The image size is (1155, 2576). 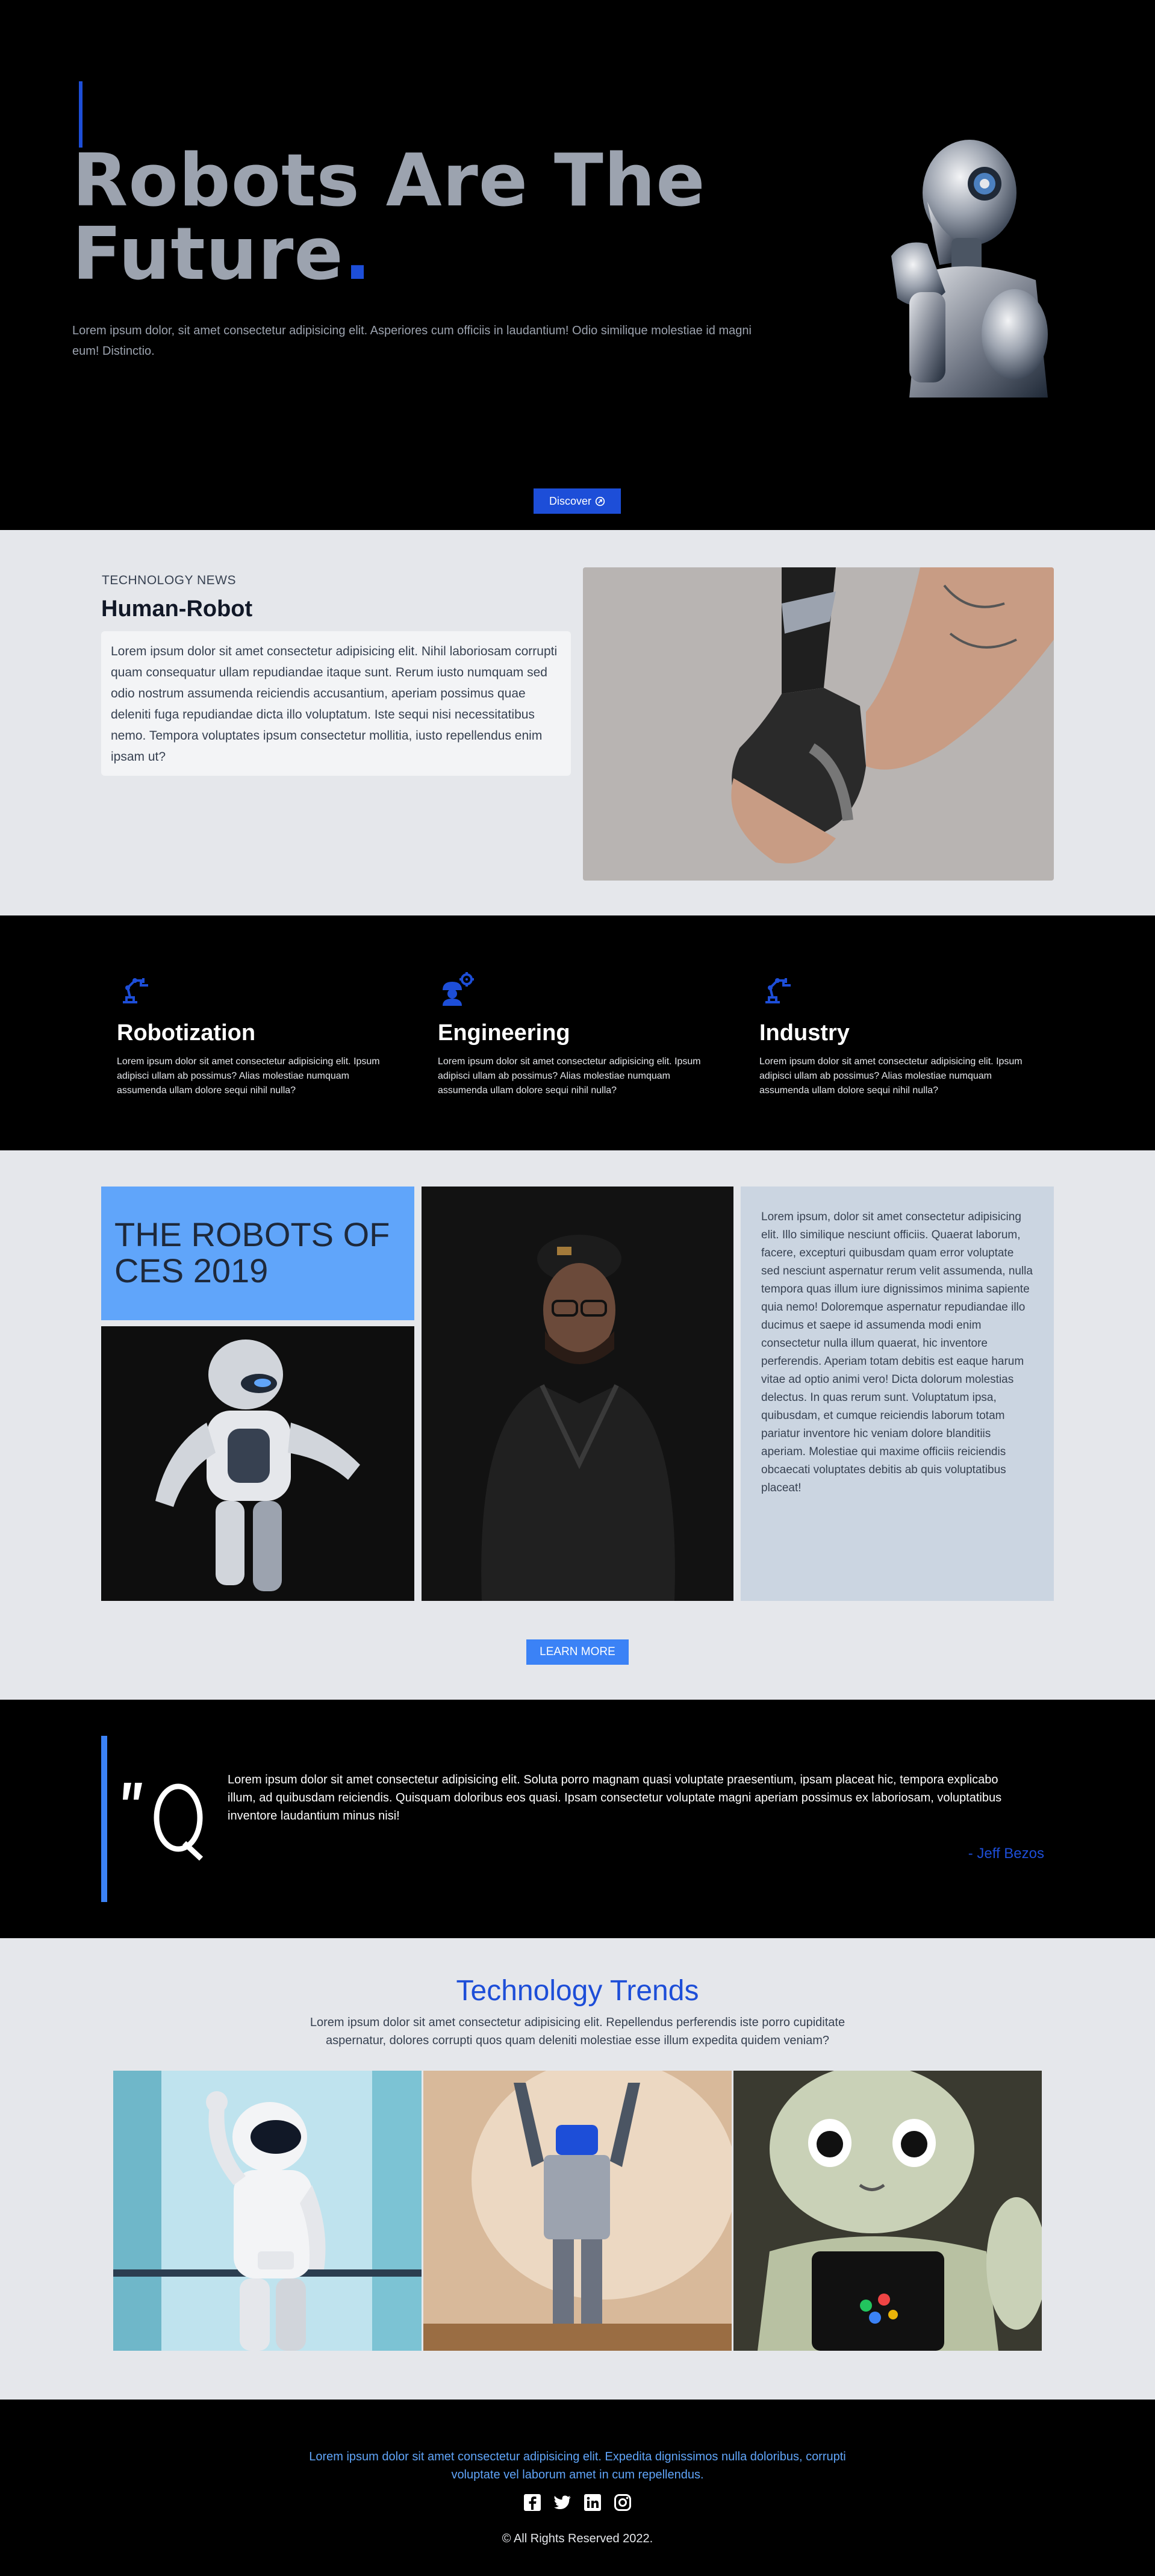 I want to click on feature-title: Robotization, so click(x=186, y=1033).